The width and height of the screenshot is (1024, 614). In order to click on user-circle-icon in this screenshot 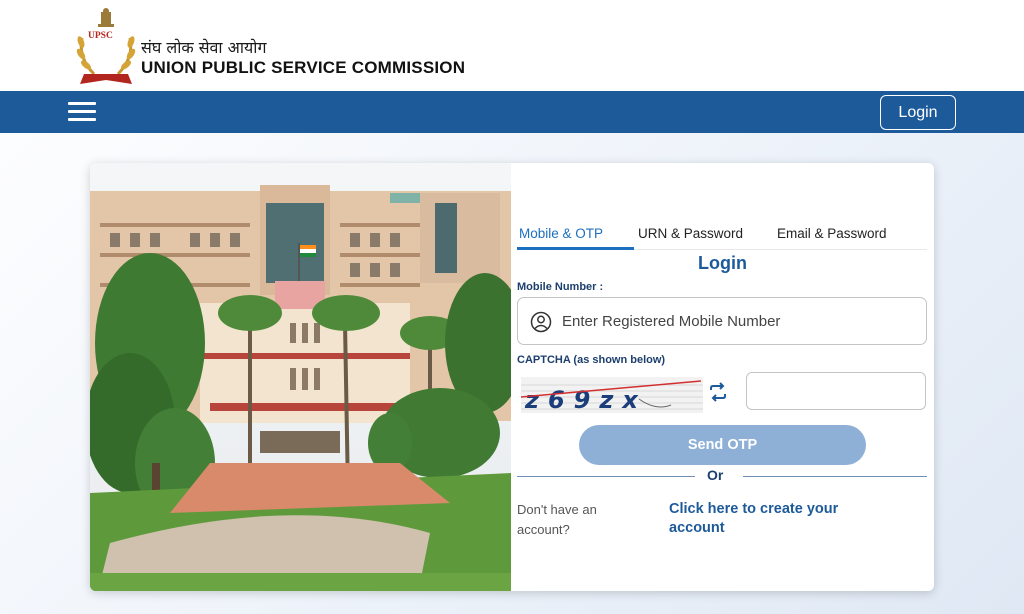, I will do `click(541, 322)`.